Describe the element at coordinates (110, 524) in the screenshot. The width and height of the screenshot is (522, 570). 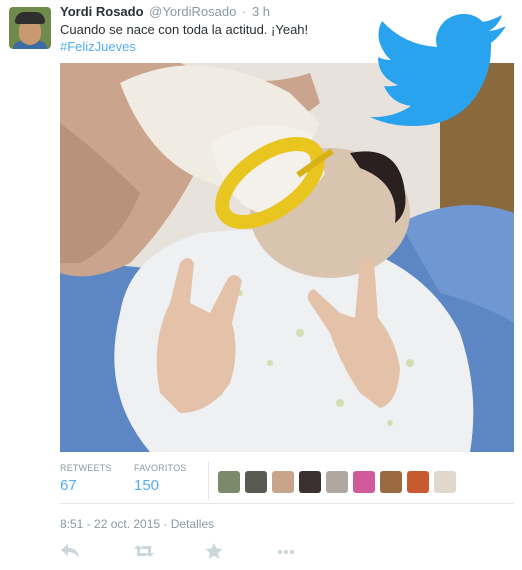
I see `tweet-timestamp: 8:51 - 22 oct. 2015` at that location.